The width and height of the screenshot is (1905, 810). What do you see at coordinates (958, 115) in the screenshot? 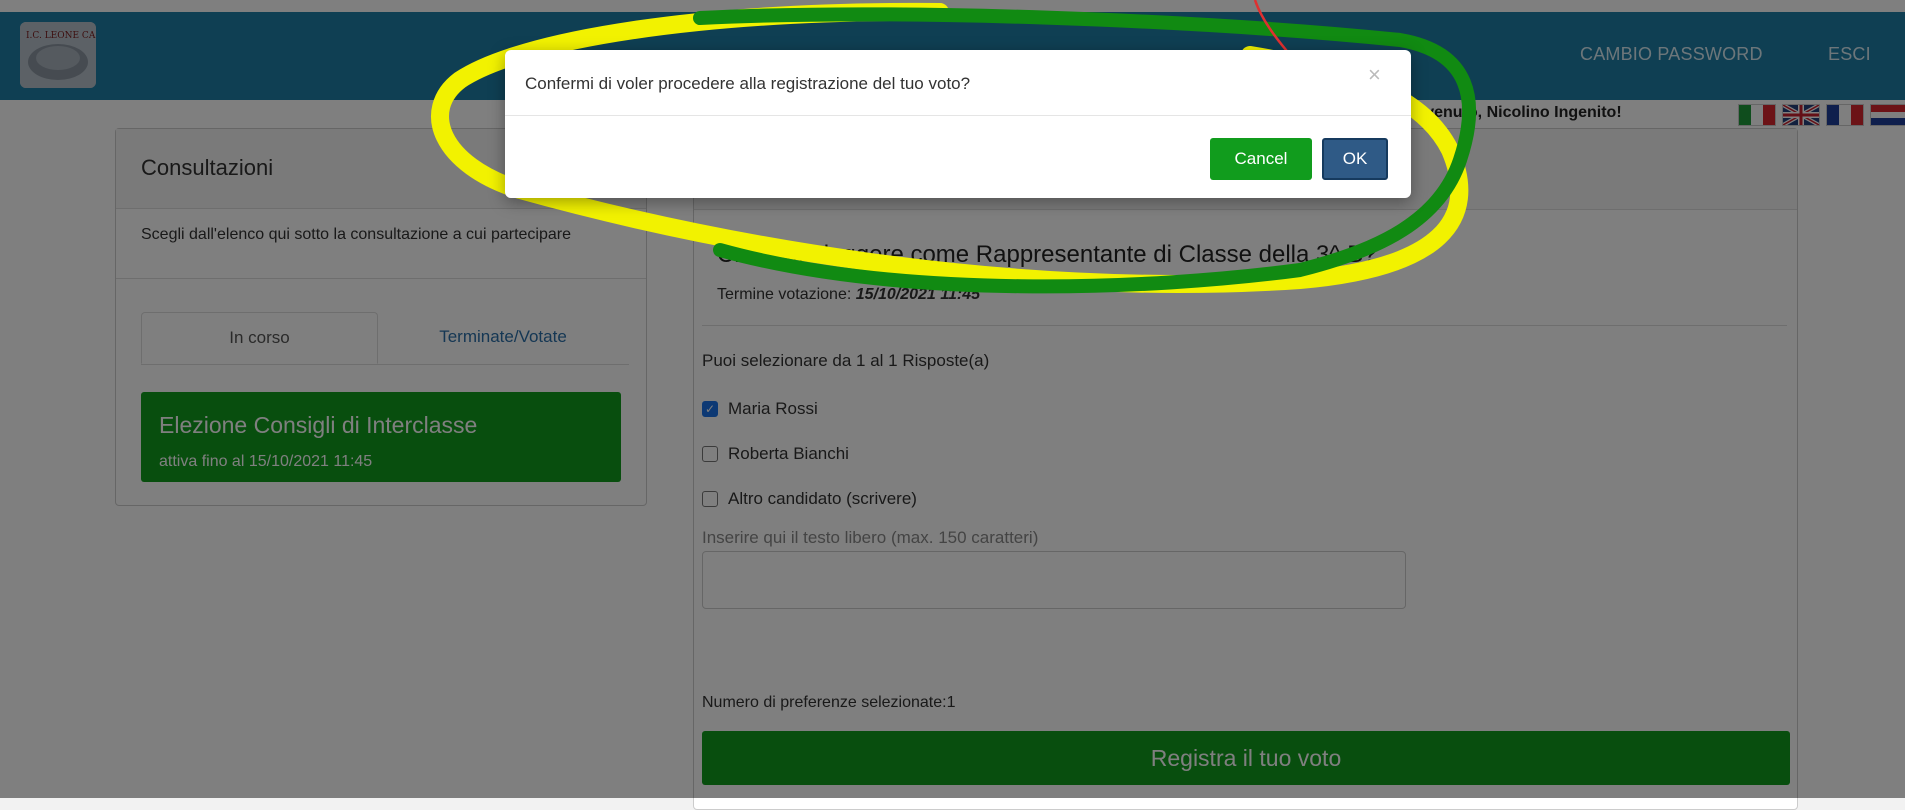
I see `modal-divider` at bounding box center [958, 115].